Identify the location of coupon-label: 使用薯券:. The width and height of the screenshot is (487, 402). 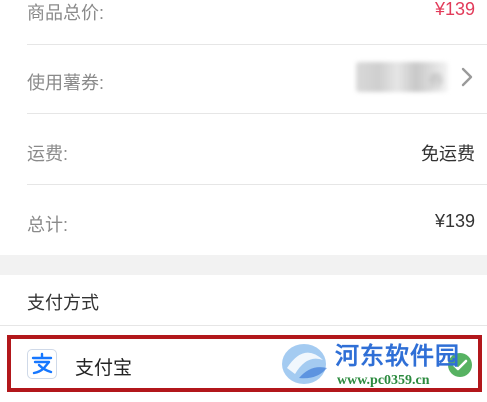
(66, 83).